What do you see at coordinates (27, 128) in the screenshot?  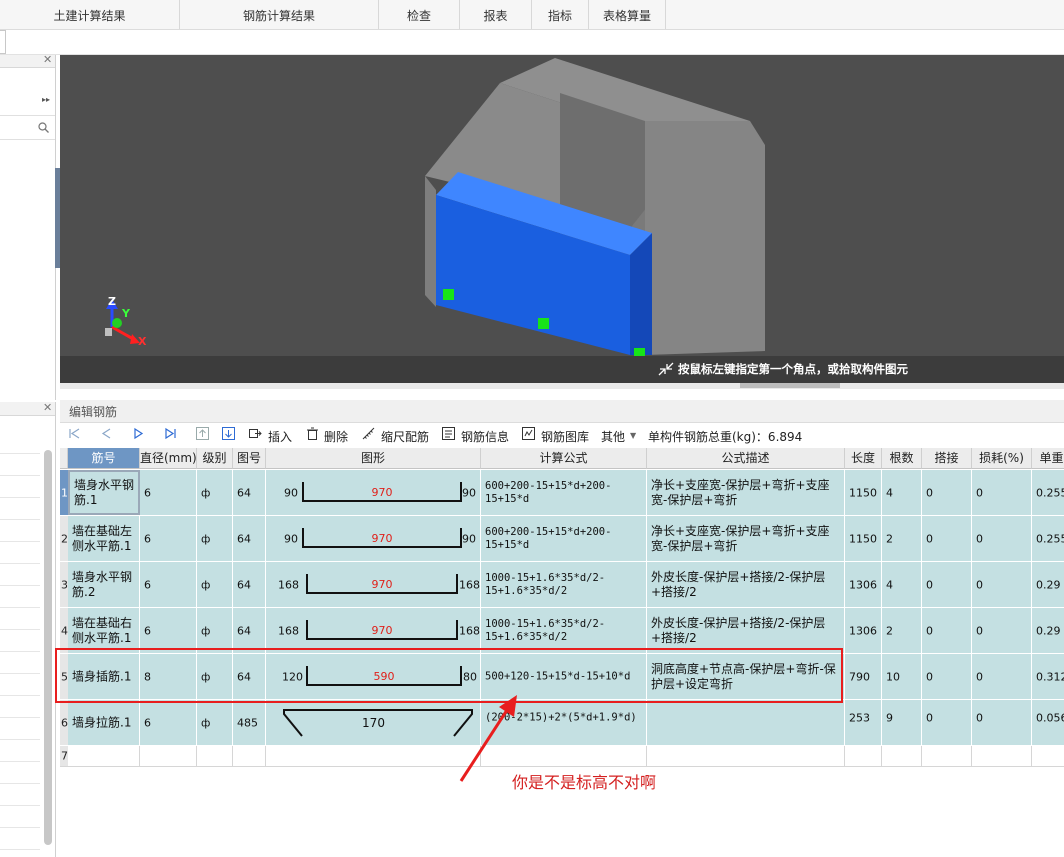 I see `left-panel-search` at bounding box center [27, 128].